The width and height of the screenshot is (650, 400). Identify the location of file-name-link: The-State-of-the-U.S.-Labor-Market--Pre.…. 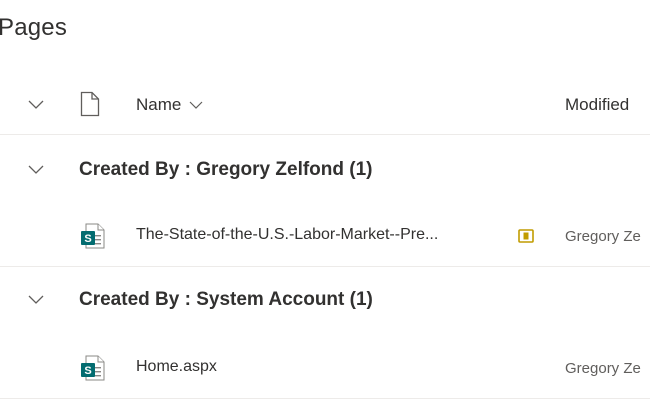
(287, 235).